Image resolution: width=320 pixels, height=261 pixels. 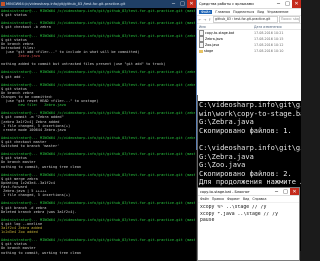 What do you see at coordinates (206, 12) in the screenshot?
I see `ribbon-tab-file: Файл` at bounding box center [206, 12].